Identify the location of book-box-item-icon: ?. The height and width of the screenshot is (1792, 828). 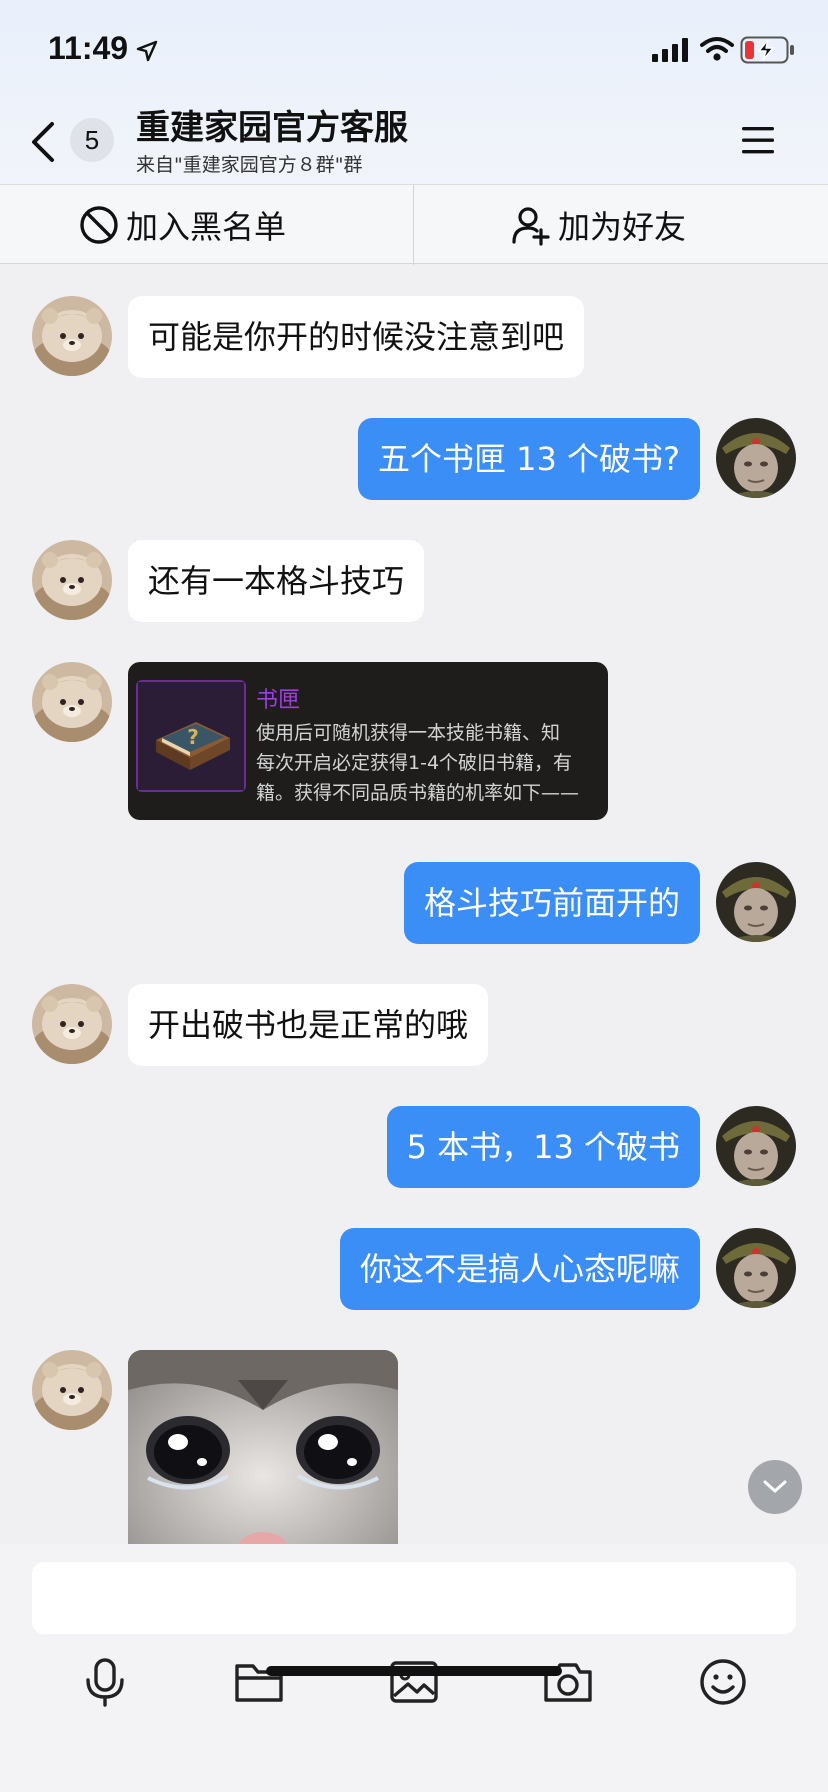
(191, 736).